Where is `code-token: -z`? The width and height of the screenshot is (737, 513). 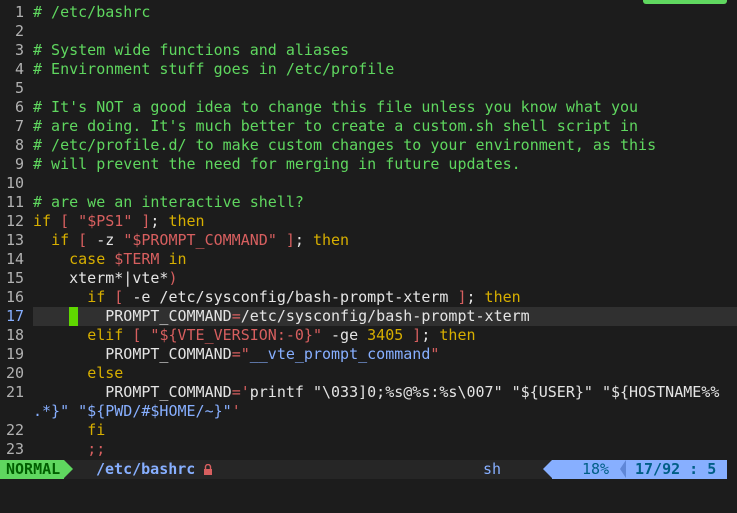 code-token: -z is located at coordinates (110, 240).